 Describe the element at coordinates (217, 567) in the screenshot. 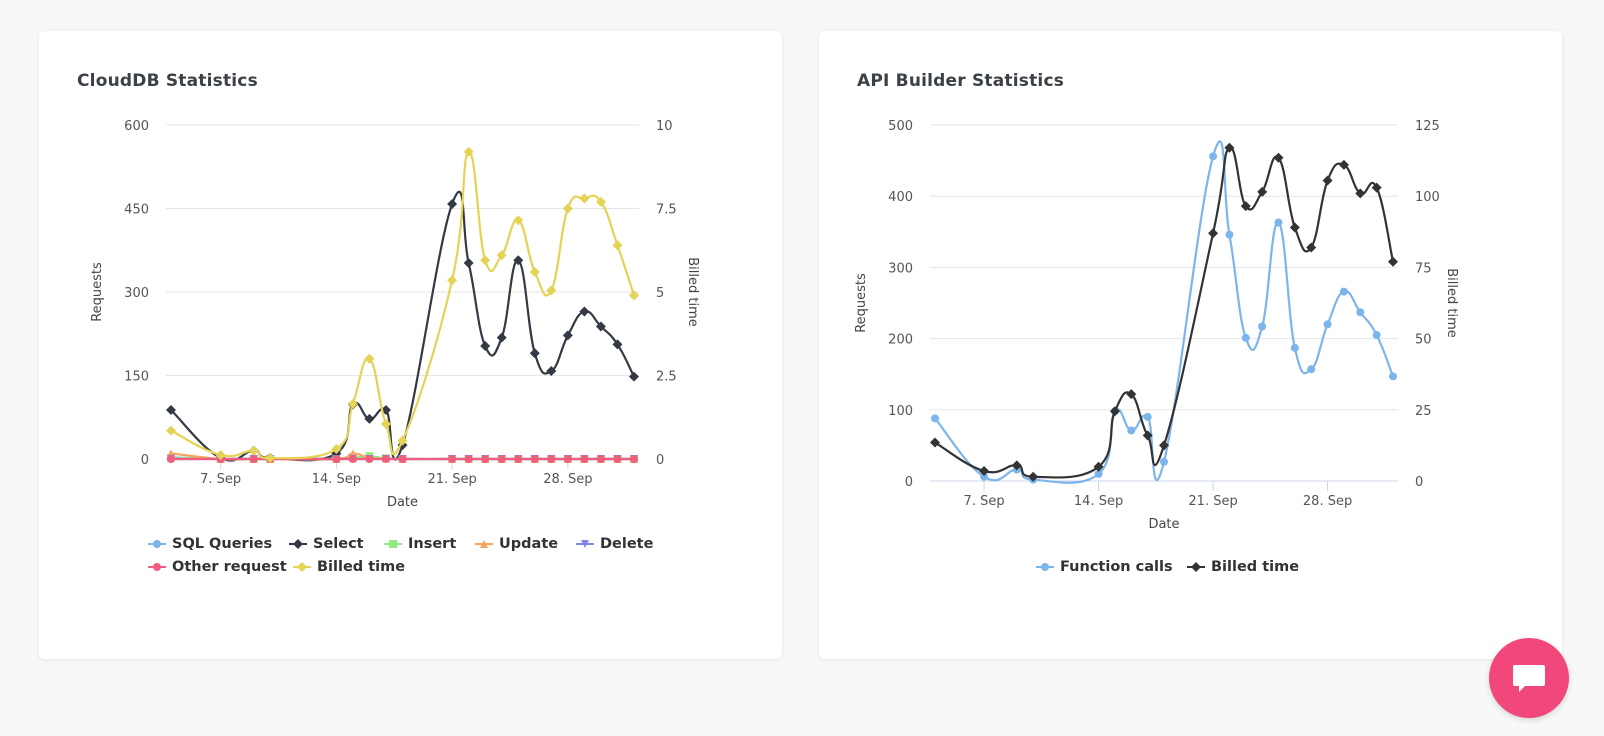

I see `legend-item-other-request: Other request` at that location.